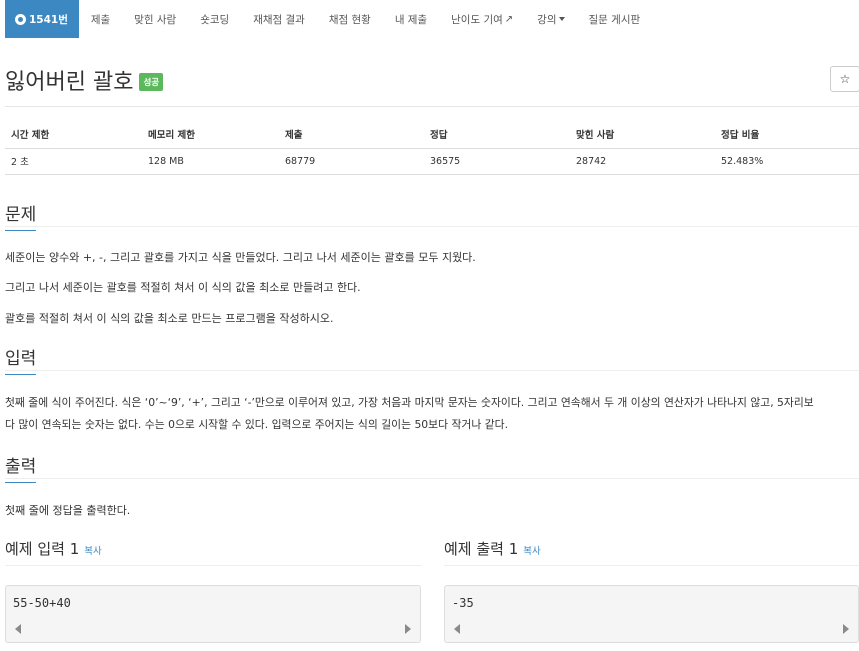  What do you see at coordinates (151, 82) in the screenshot?
I see `success-badge: 성공` at bounding box center [151, 82].